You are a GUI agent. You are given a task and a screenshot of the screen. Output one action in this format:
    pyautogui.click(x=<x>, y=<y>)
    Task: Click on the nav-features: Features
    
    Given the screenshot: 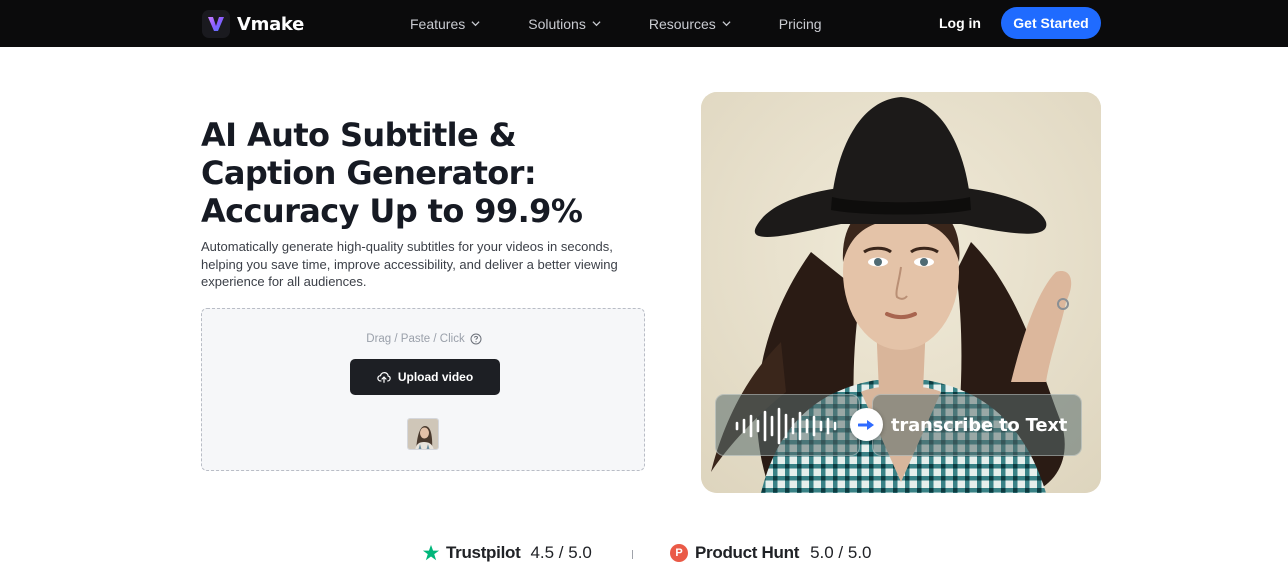 What is the action you would take?
    pyautogui.click(x=445, y=24)
    